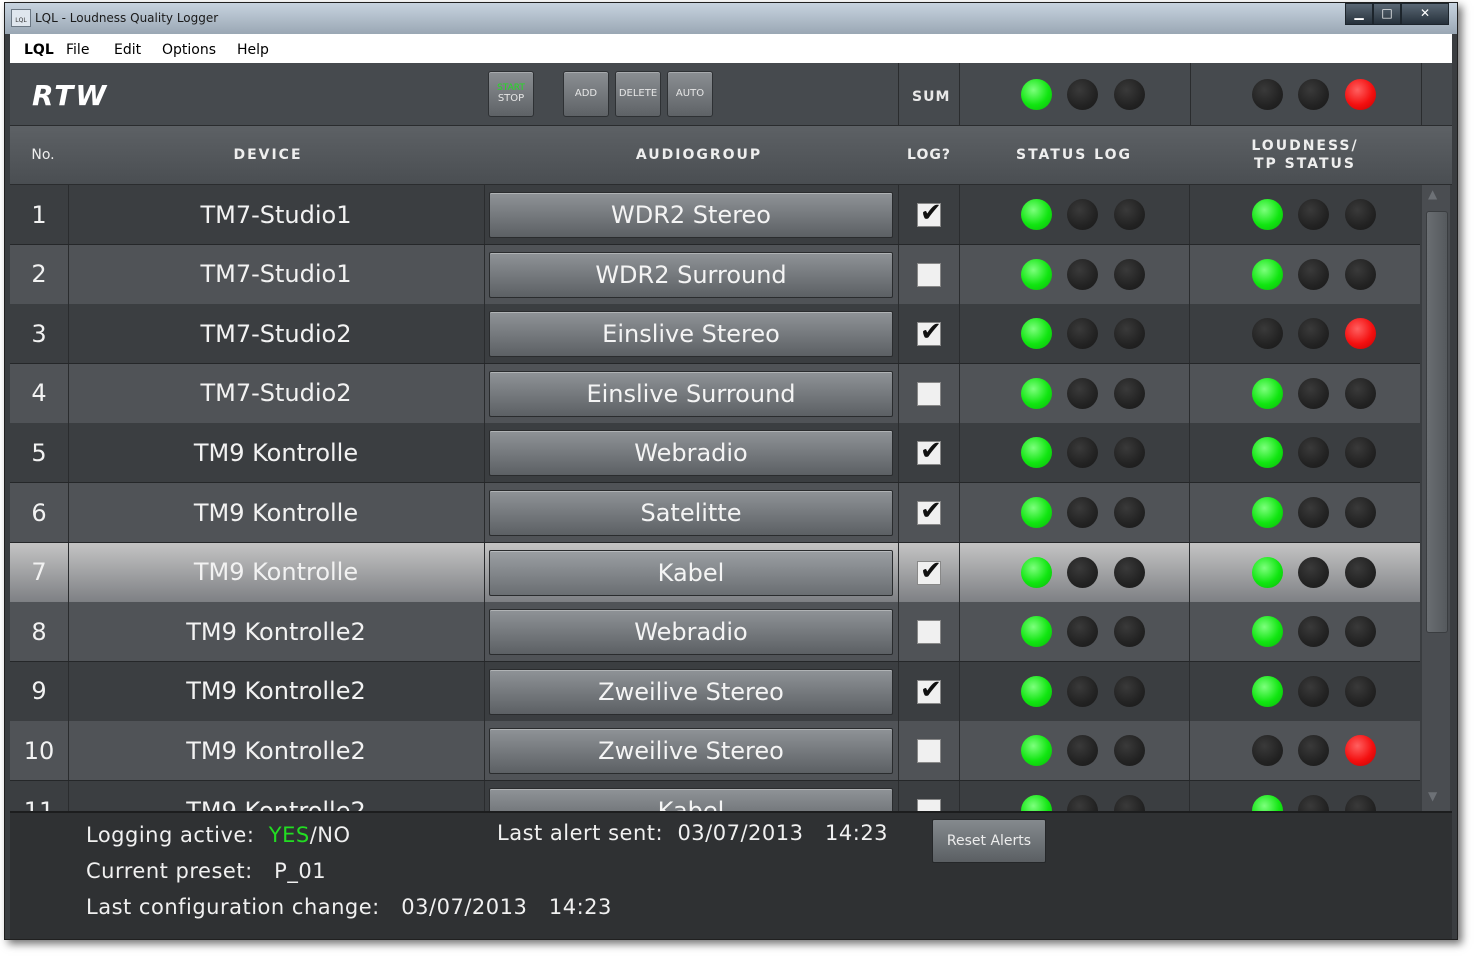 The width and height of the screenshot is (1474, 956). I want to click on table-row: 5 TM9 Kontrolle Webradio ✔, so click(715, 453).